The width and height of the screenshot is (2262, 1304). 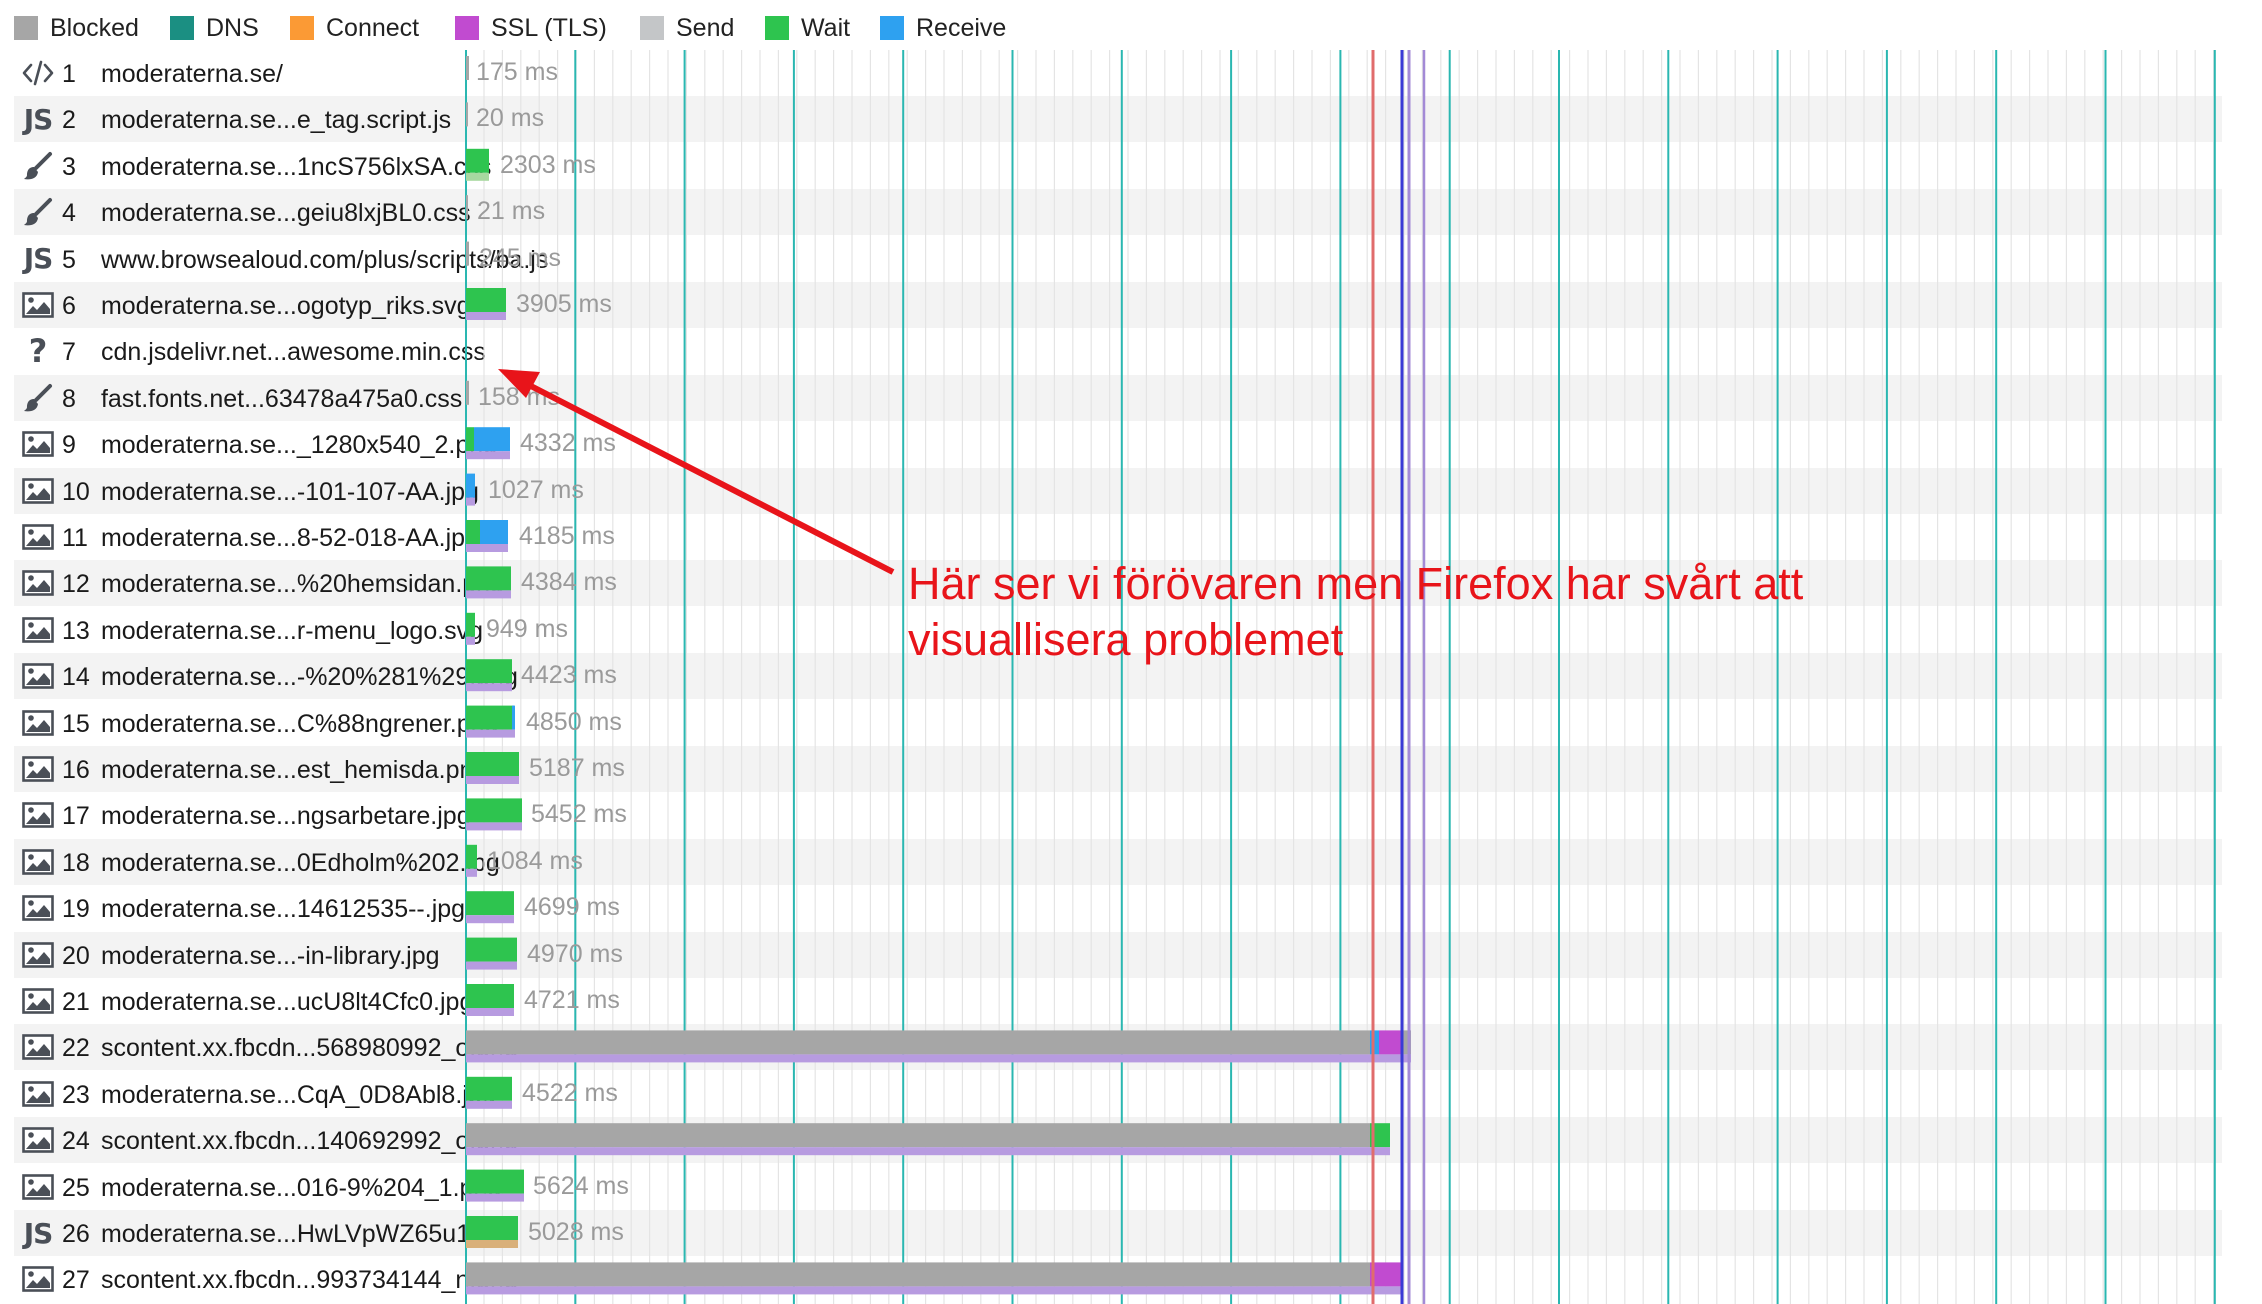 I want to click on request-row: 23 moderaterna.se...CqA_0D8Abl8.jpg, so click(x=1118, y=1094).